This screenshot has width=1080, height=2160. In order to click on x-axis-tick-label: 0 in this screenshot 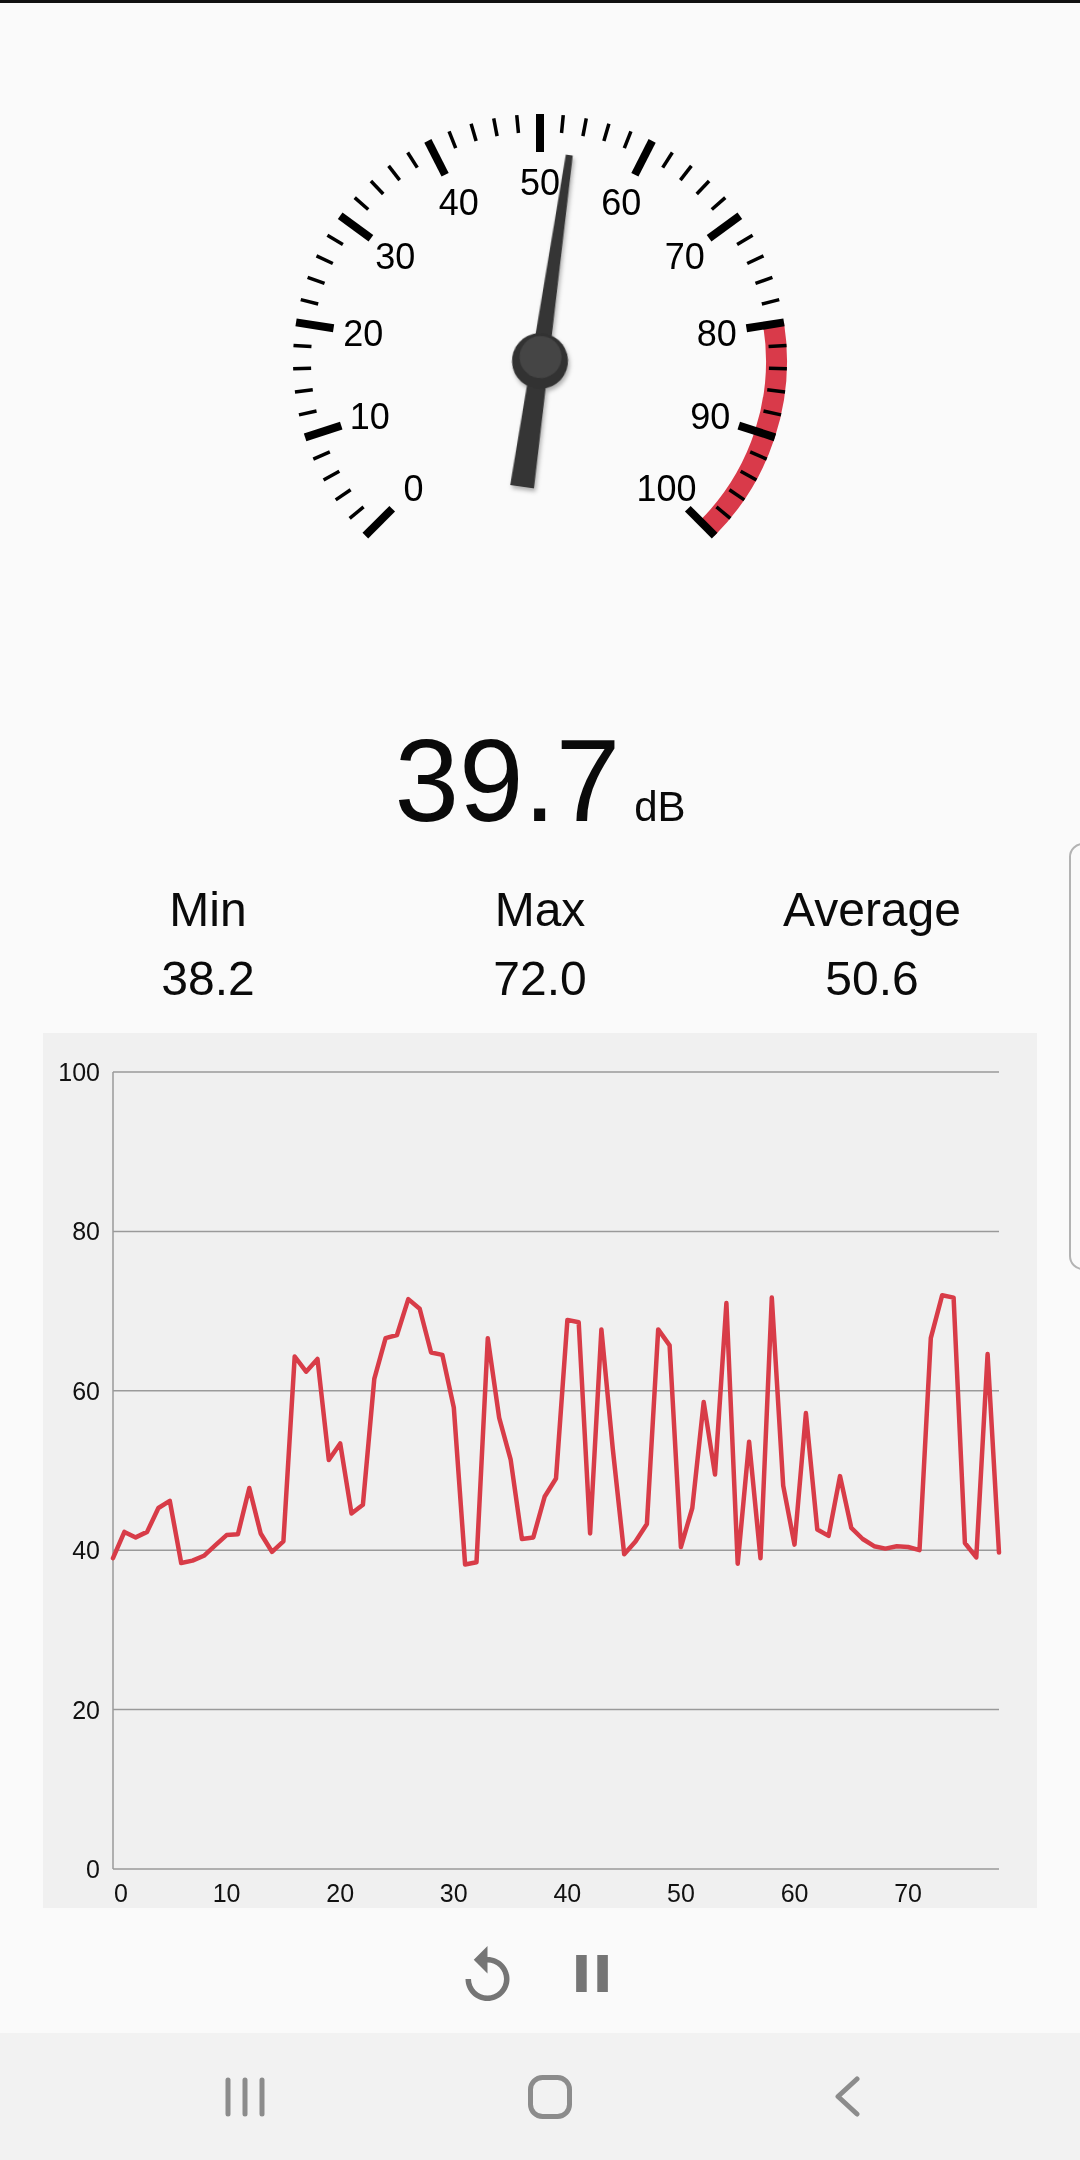, I will do `click(121, 1893)`.